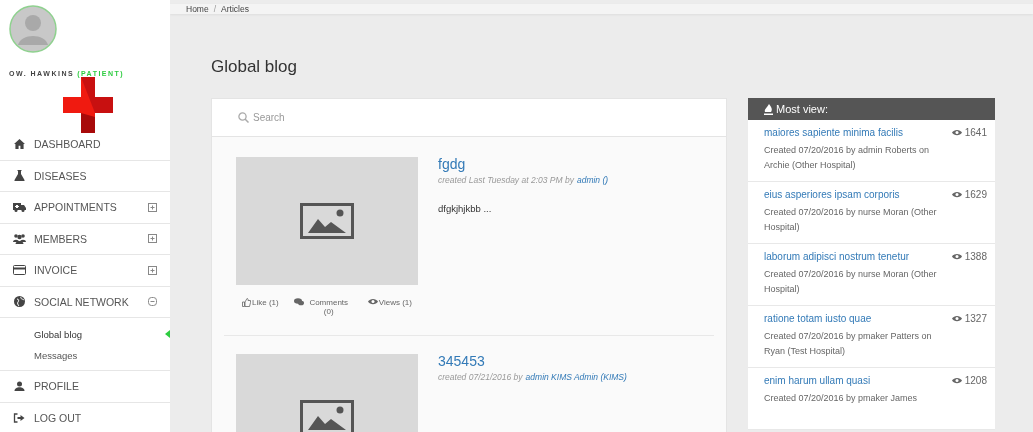 The height and width of the screenshot is (432, 1033). Describe the element at coordinates (832, 194) in the screenshot. I see `article-link: eius asperiores ipsam corporis` at that location.